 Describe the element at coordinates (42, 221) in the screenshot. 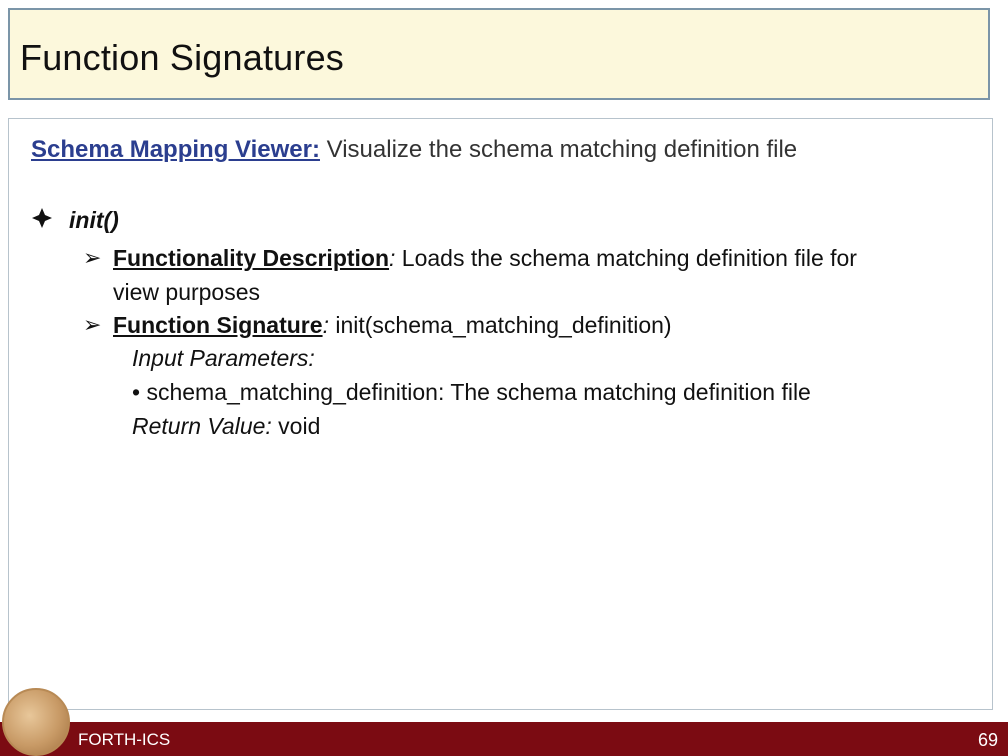

I see `diamond-bullet-icon` at that location.